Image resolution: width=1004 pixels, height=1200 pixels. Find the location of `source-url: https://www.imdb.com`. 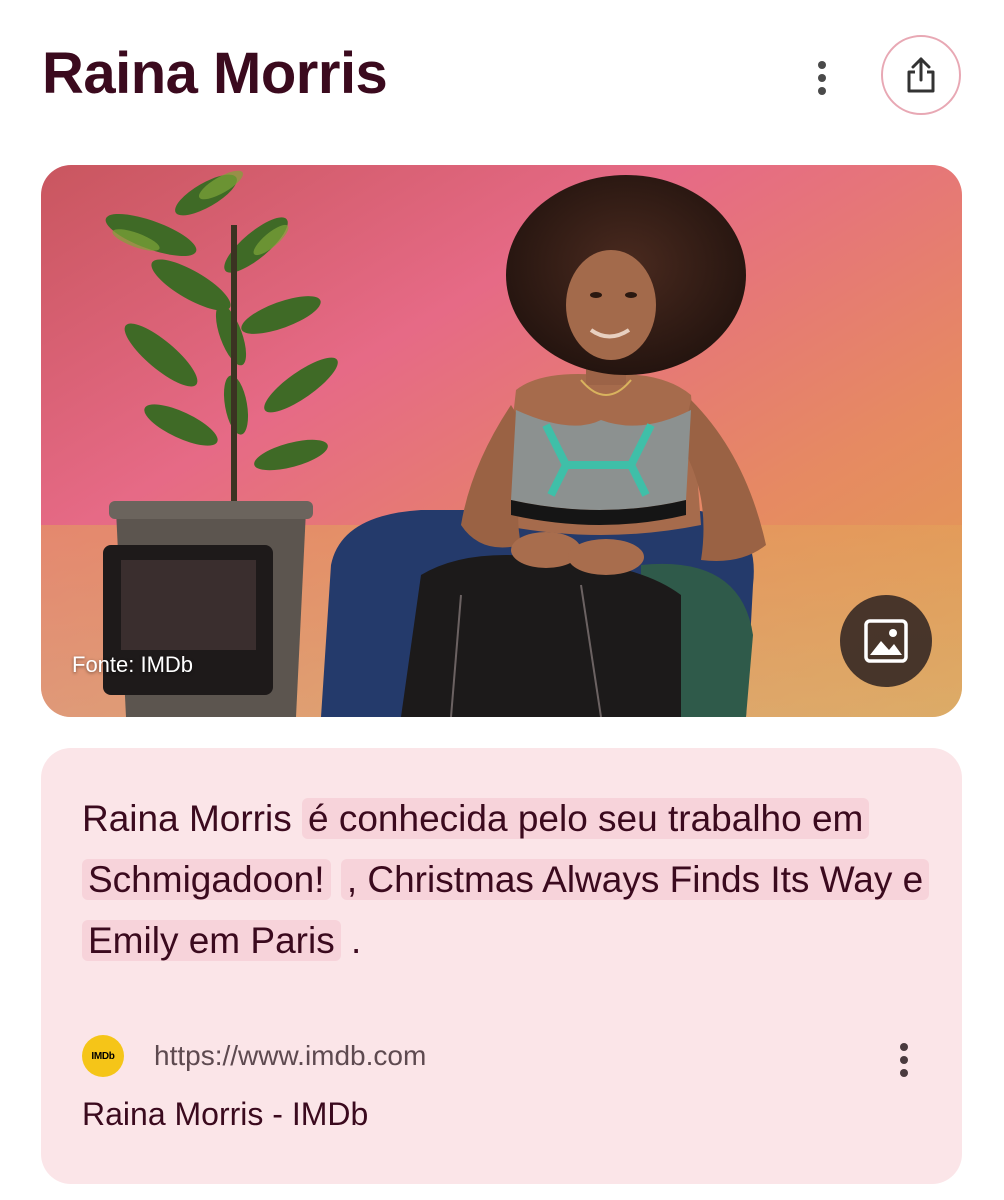

source-url: https://www.imdb.com is located at coordinates (290, 1056).